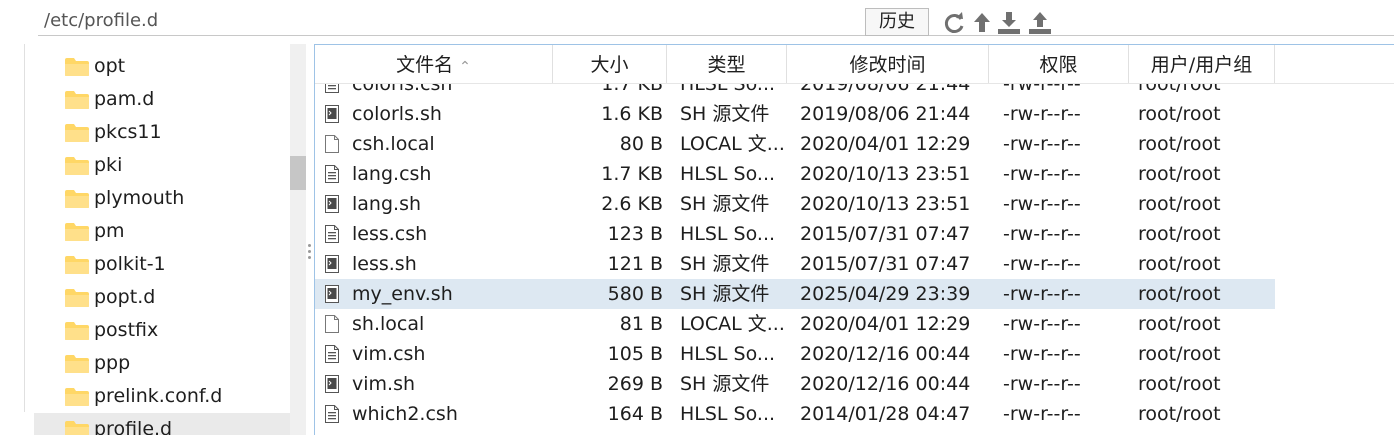  I want to click on file-name: less.csh, so click(390, 234).